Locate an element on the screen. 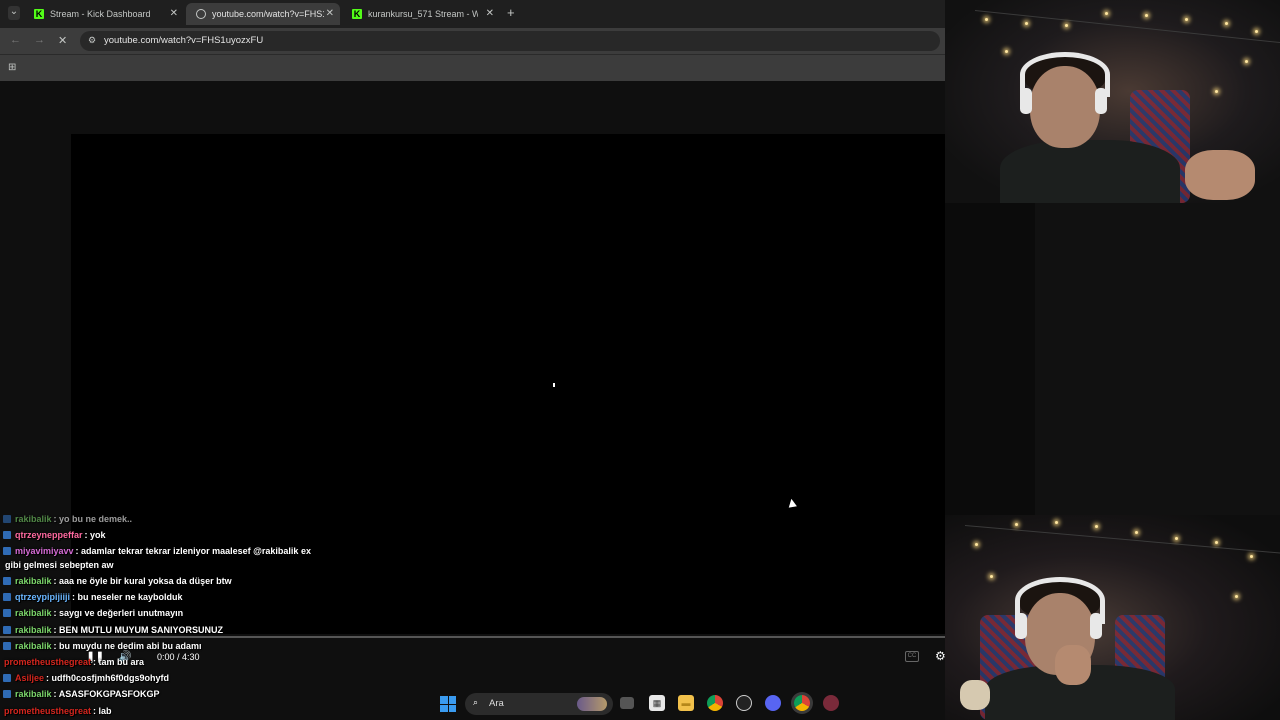 The image size is (1280, 720). chat-text: : yo bu ne demek.. is located at coordinates (93, 519).